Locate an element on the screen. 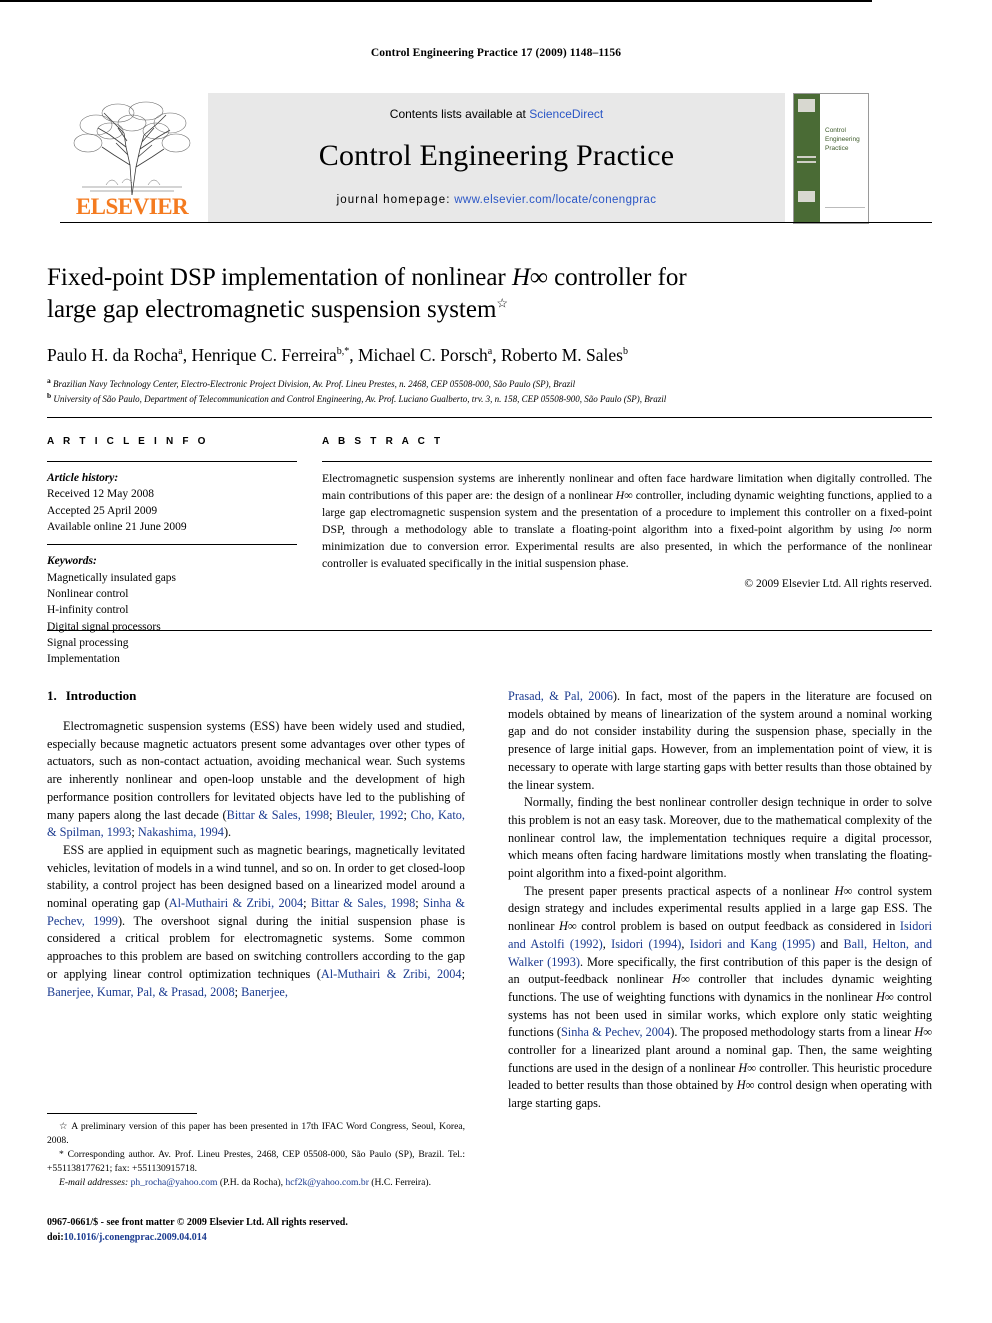 The image size is (992, 1323). elsevier-tree-icon is located at coordinates (132, 148).